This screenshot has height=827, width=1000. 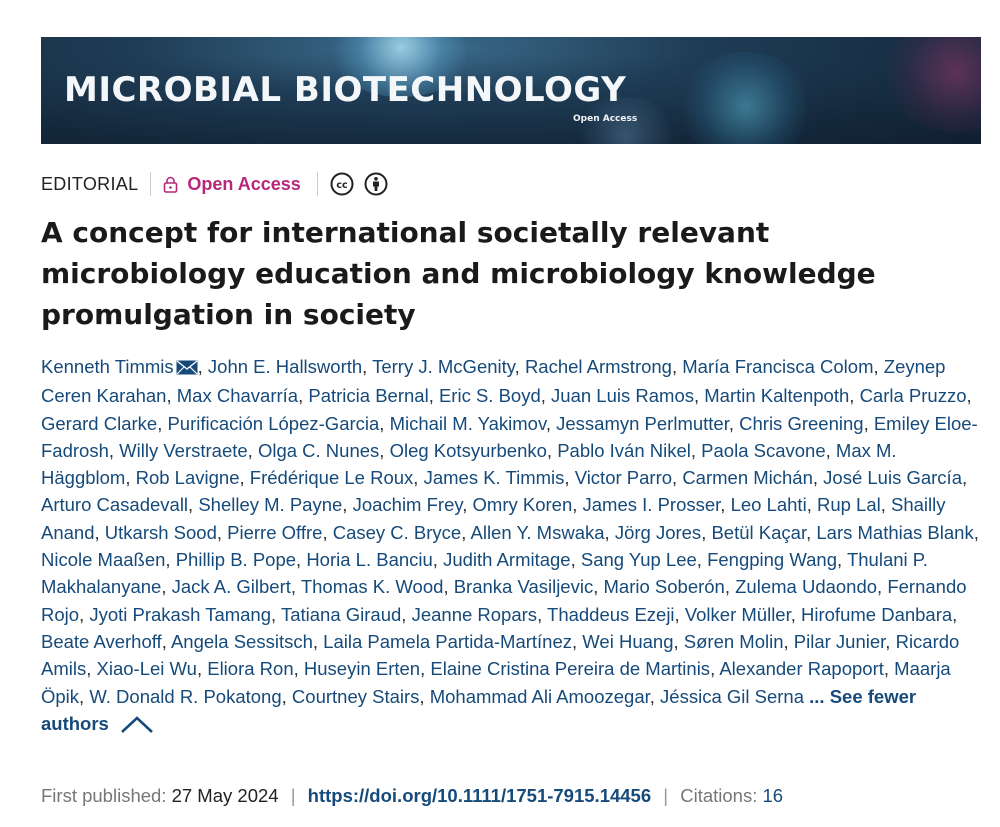 What do you see at coordinates (664, 586) in the screenshot?
I see `author-link: Mario Soberón` at bounding box center [664, 586].